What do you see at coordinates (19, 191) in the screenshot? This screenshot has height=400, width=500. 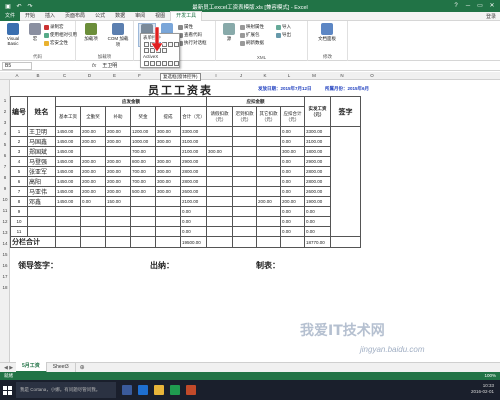 I see `employee-no: 7` at bounding box center [19, 191].